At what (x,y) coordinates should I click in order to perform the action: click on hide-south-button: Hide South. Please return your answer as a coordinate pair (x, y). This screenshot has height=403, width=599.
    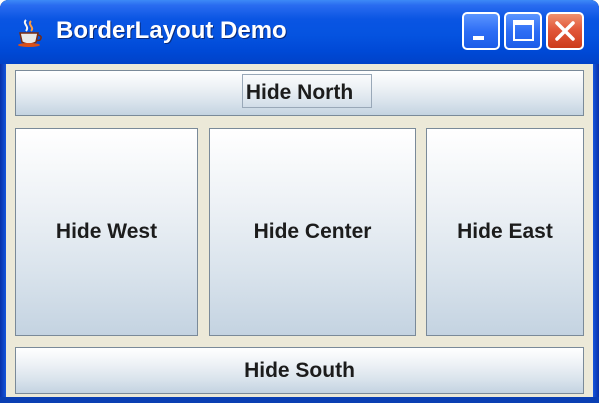
    Looking at the image, I should click on (299, 370).